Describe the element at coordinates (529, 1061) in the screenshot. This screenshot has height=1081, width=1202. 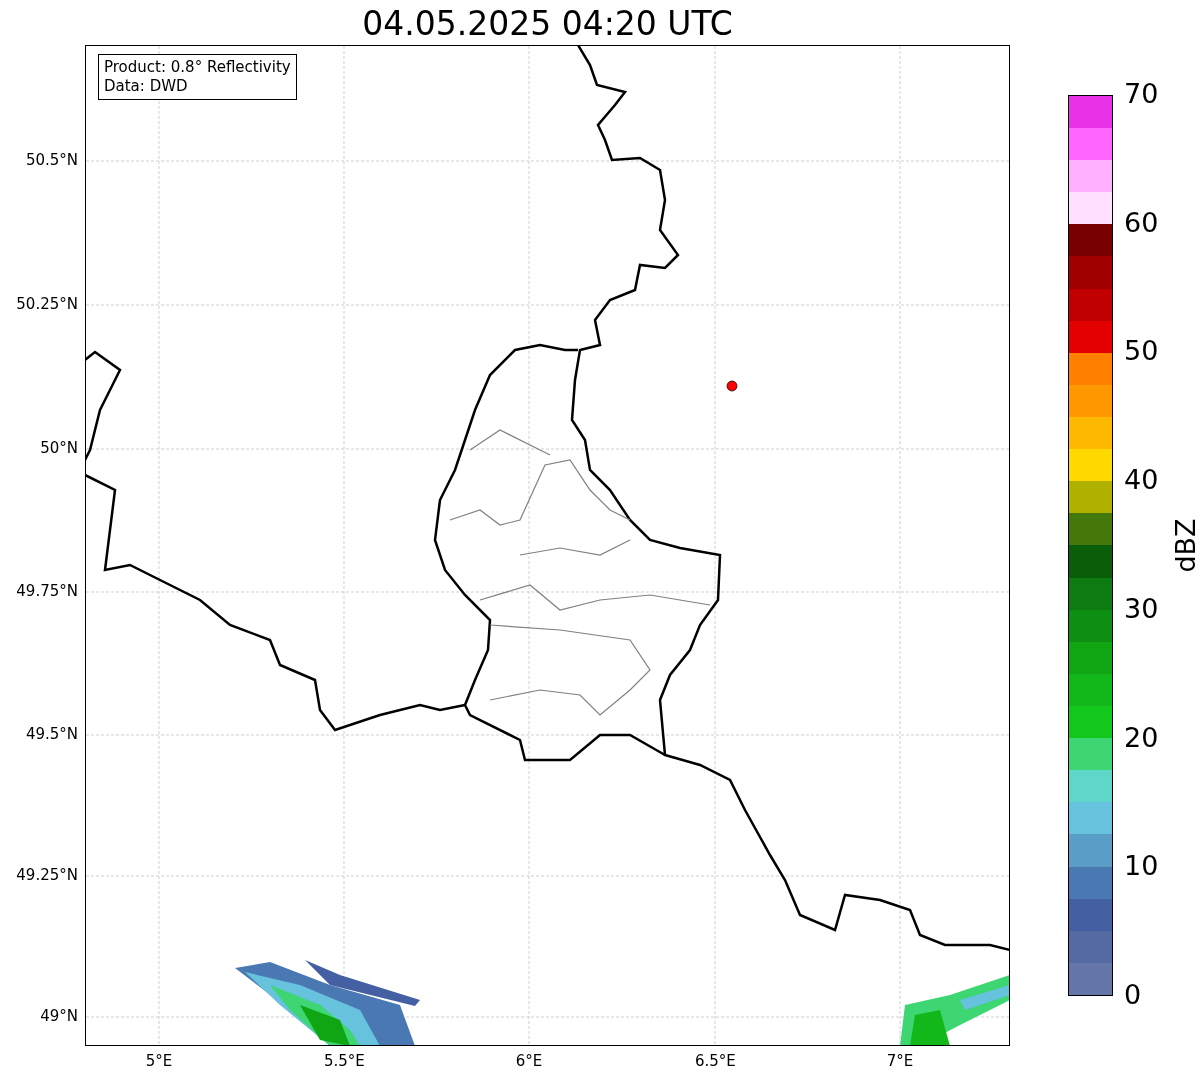
I see `longitude-label: 6°E` at that location.